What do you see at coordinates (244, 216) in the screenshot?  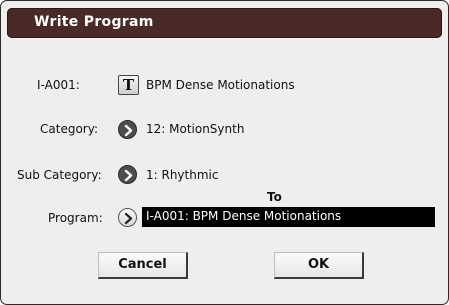 I see `destination-program-value: I-A001: BPM Dense Motionations` at bounding box center [244, 216].